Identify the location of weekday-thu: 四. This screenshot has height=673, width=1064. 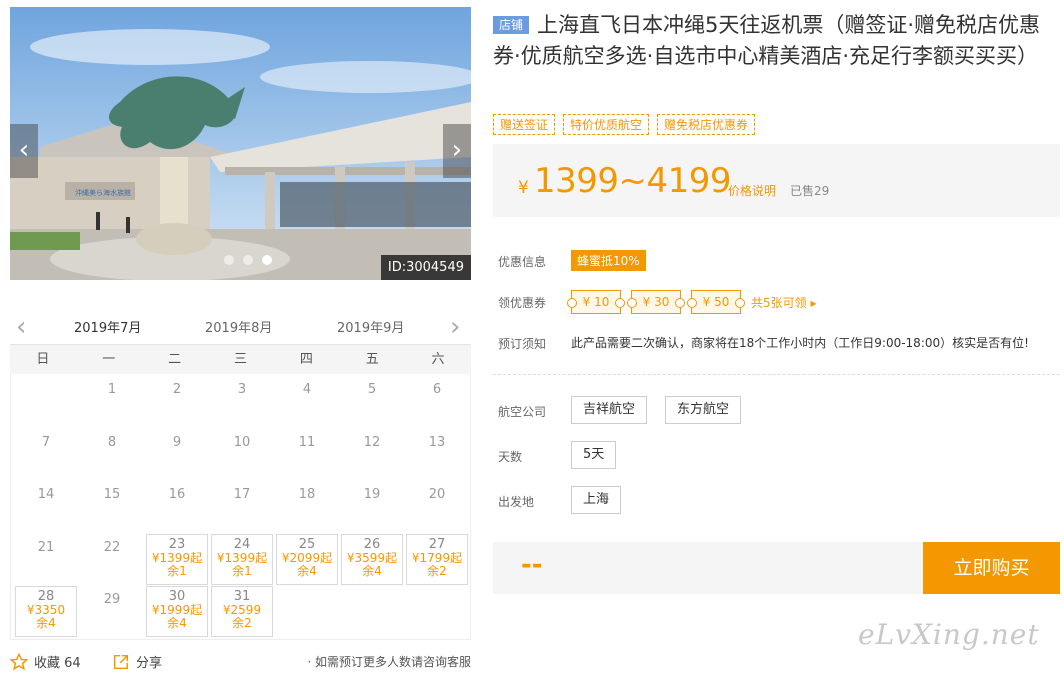
(306, 359).